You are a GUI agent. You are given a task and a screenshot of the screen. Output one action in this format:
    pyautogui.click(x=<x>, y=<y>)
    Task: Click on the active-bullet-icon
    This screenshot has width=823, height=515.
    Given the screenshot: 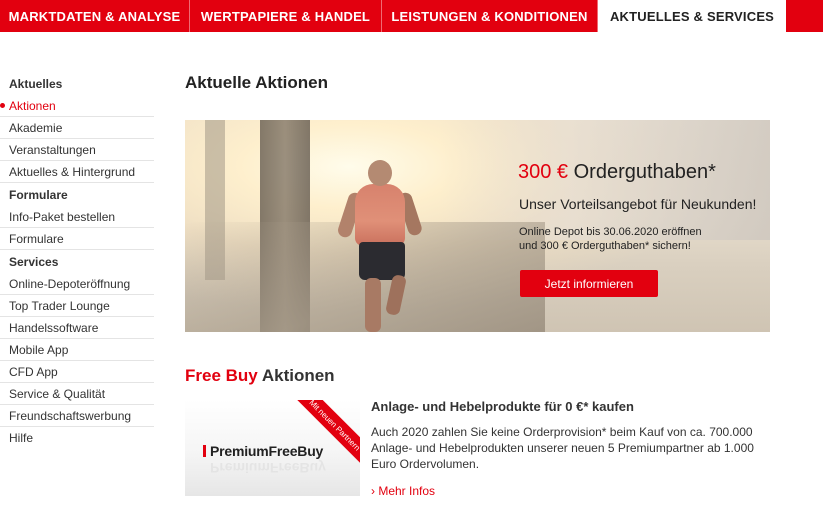 What is the action you would take?
    pyautogui.click(x=2, y=105)
    